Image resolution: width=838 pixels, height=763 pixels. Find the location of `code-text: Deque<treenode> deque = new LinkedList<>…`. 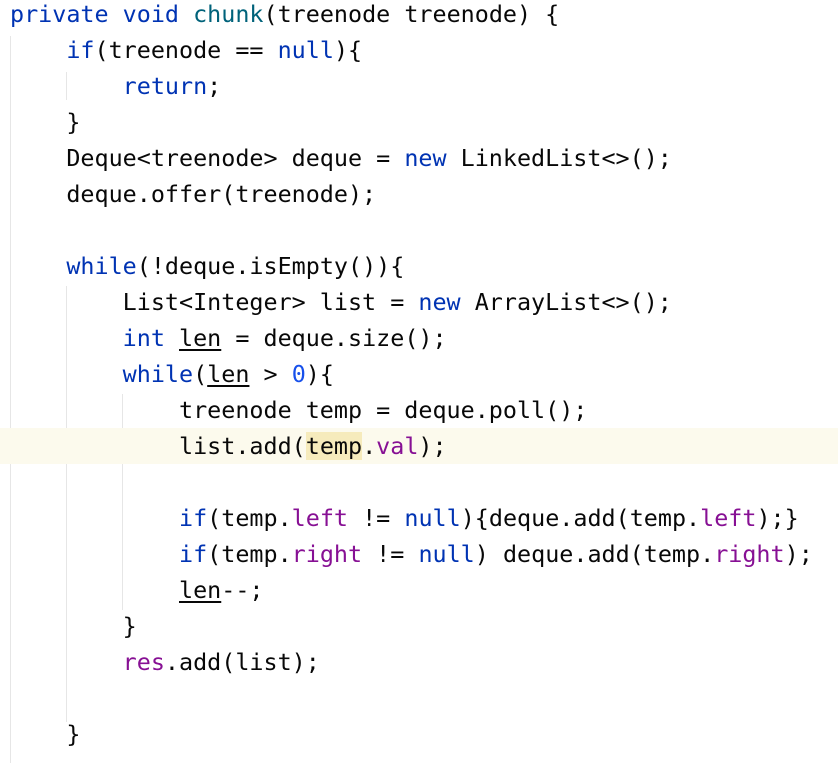

code-text: Deque<treenode> deque = new LinkedList<>… is located at coordinates (341, 158).